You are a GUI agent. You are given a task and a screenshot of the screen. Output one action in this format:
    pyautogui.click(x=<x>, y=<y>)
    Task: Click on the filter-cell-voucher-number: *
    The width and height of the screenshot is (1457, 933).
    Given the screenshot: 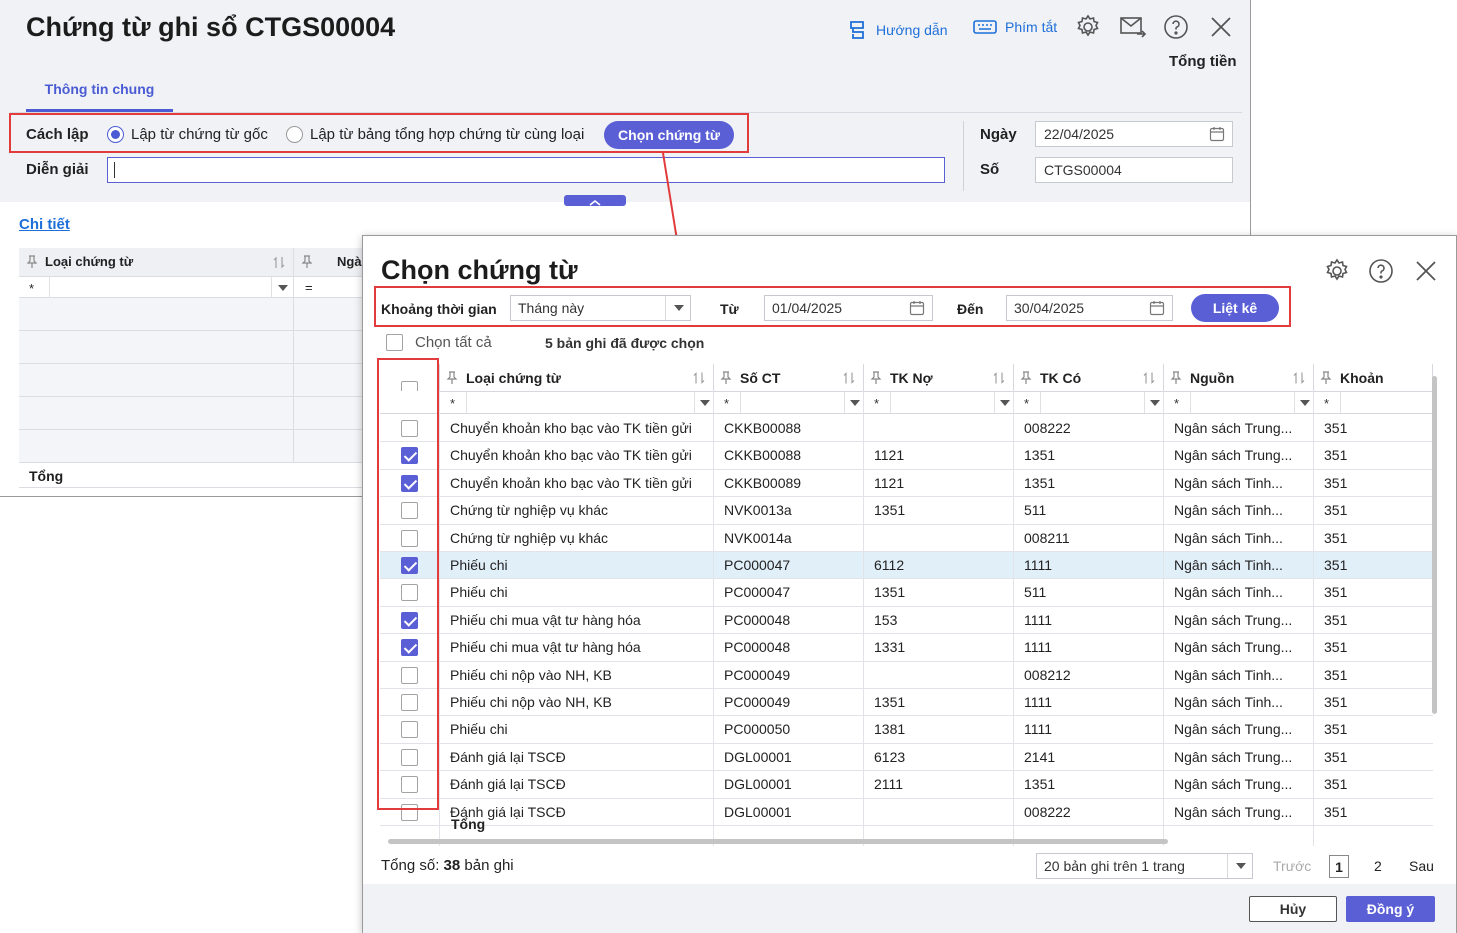 What is the action you would take?
    pyautogui.click(x=789, y=402)
    